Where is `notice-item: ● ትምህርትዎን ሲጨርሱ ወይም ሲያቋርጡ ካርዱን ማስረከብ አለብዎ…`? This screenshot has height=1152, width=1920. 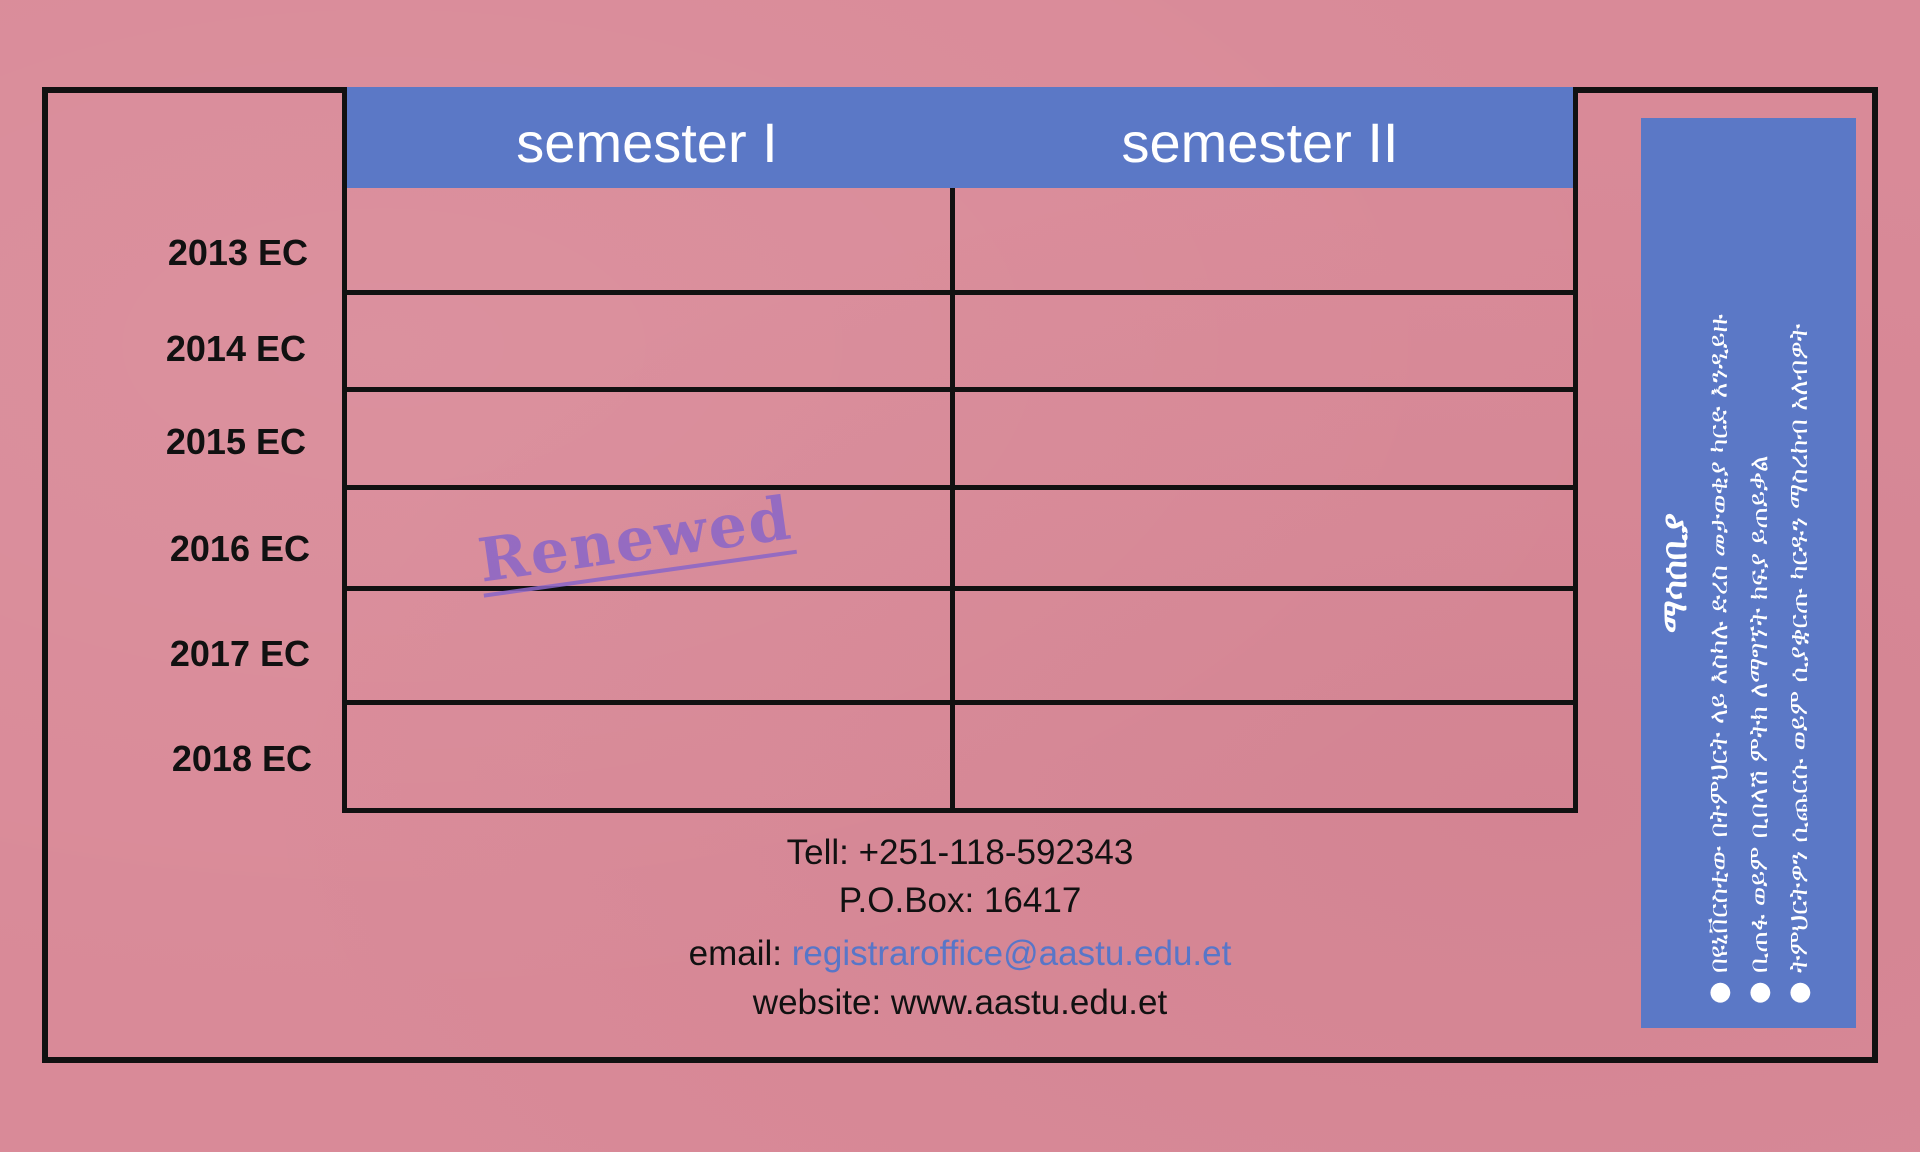
notice-item: ● ትምህርትዎን ሲጨርሱ ወይም ሲያቋርጡ ካርዱን ማስረከብ አለብዎ… is located at coordinates (1798, 663).